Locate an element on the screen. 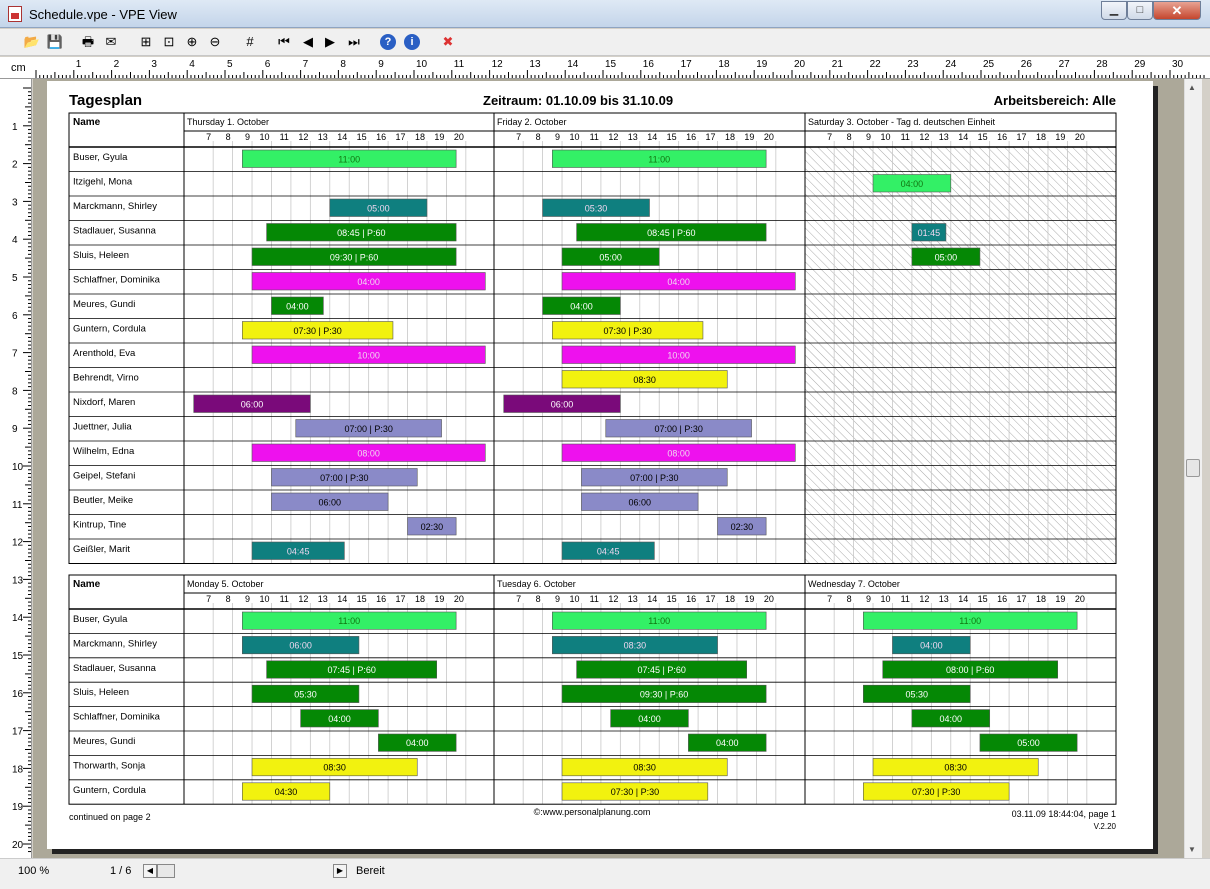 This screenshot has height=889, width=1210. prev-page-icon: ◀ is located at coordinates (308, 42).